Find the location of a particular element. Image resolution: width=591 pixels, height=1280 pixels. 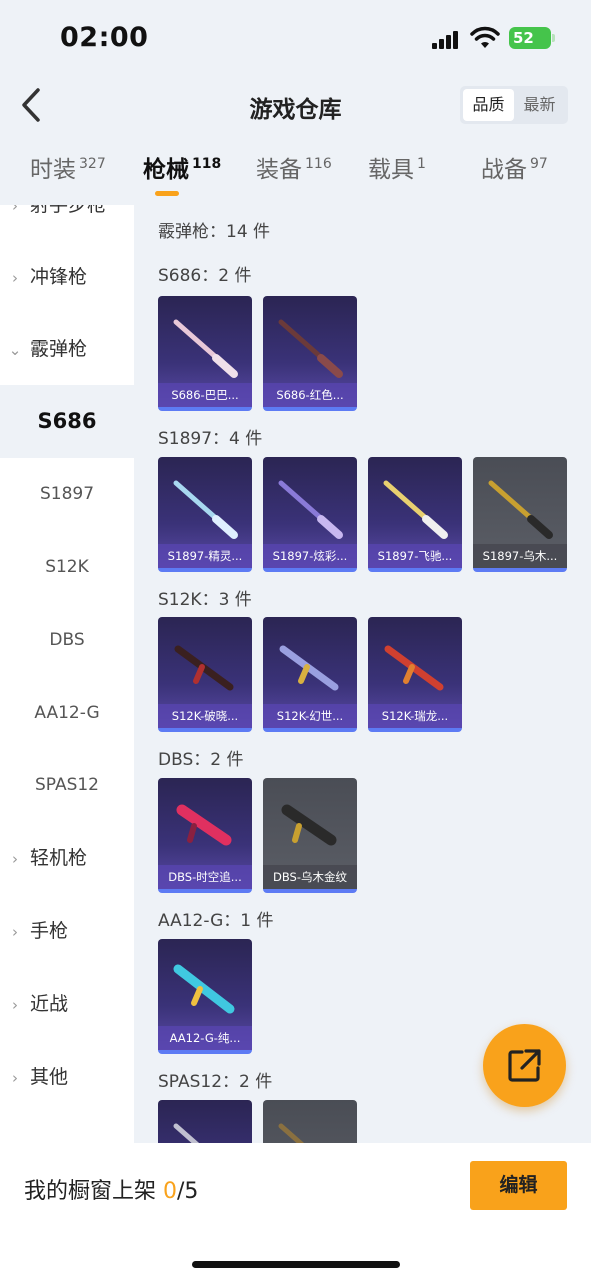

sidebar-item-marksman-rifle: › 射手步枪 is located at coordinates (67, 223).